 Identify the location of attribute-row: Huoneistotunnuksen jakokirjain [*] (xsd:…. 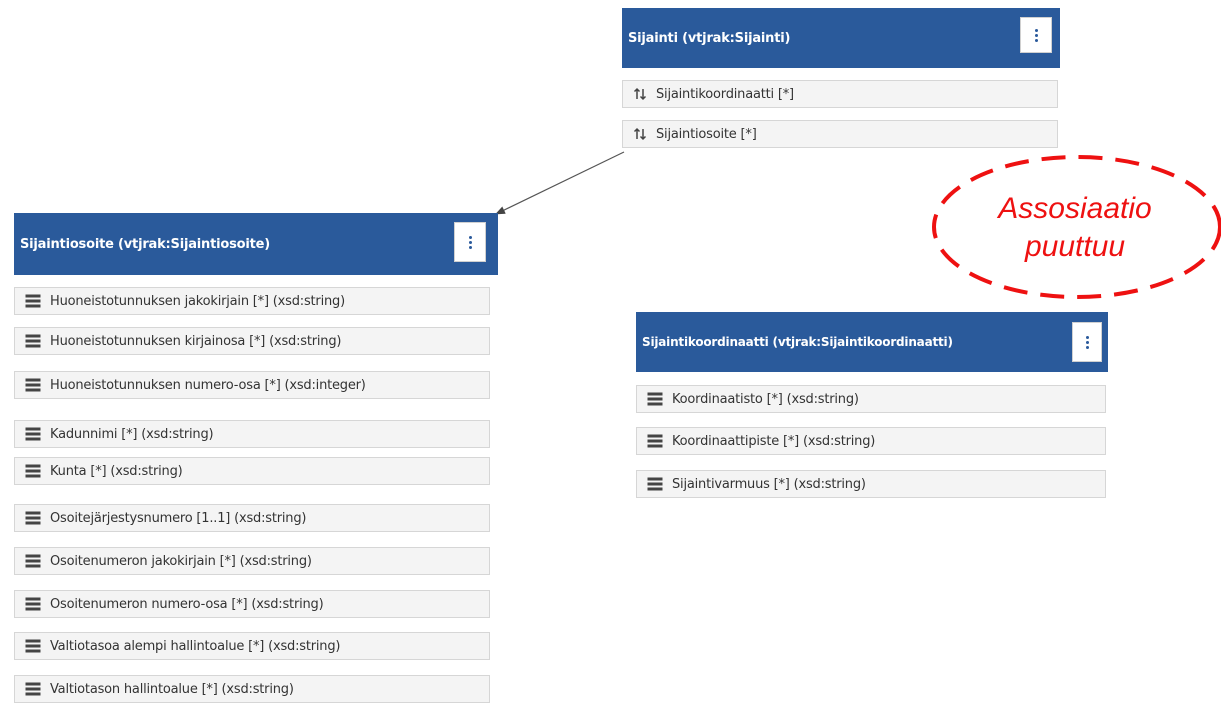
(252, 301).